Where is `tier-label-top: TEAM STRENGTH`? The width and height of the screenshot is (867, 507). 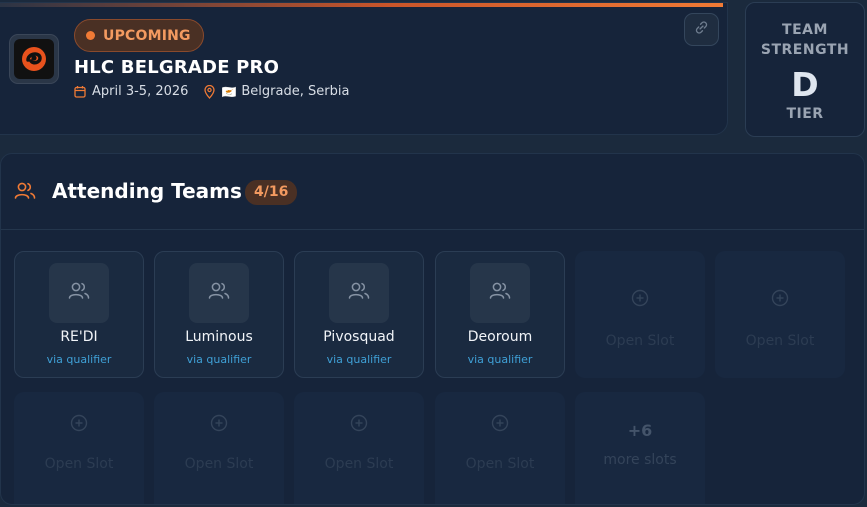 tier-label-top: TEAM STRENGTH is located at coordinates (805, 40).